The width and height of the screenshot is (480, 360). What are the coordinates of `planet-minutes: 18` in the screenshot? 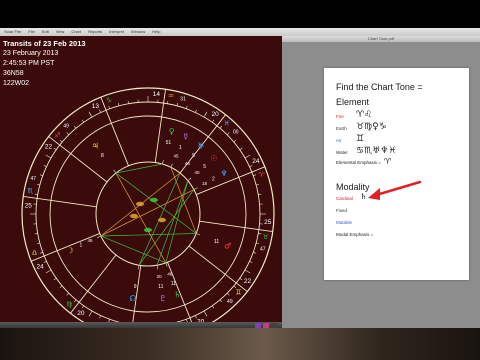 It's located at (205, 183).